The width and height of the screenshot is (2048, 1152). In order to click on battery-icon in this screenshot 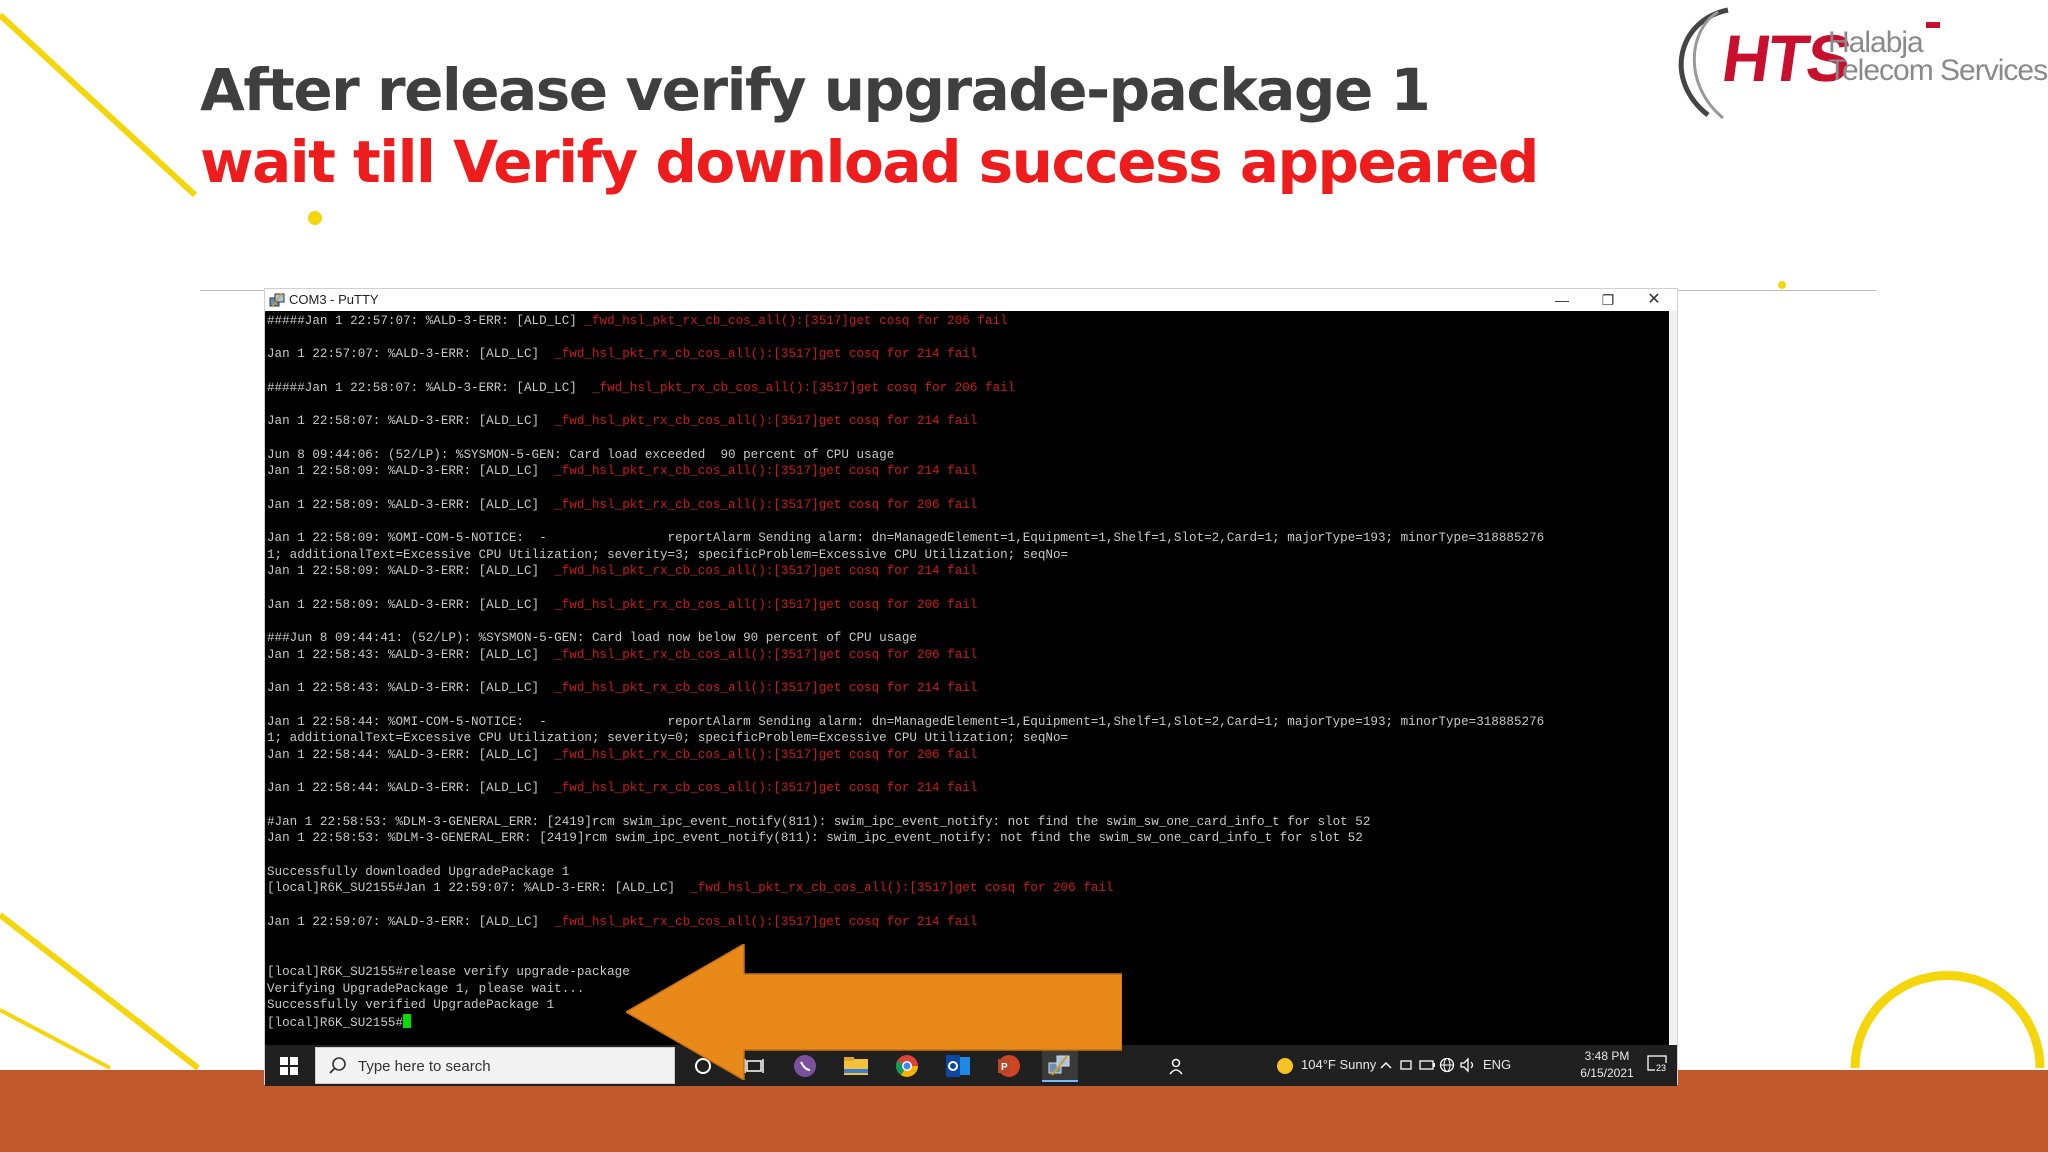, I will do `click(1428, 1065)`.